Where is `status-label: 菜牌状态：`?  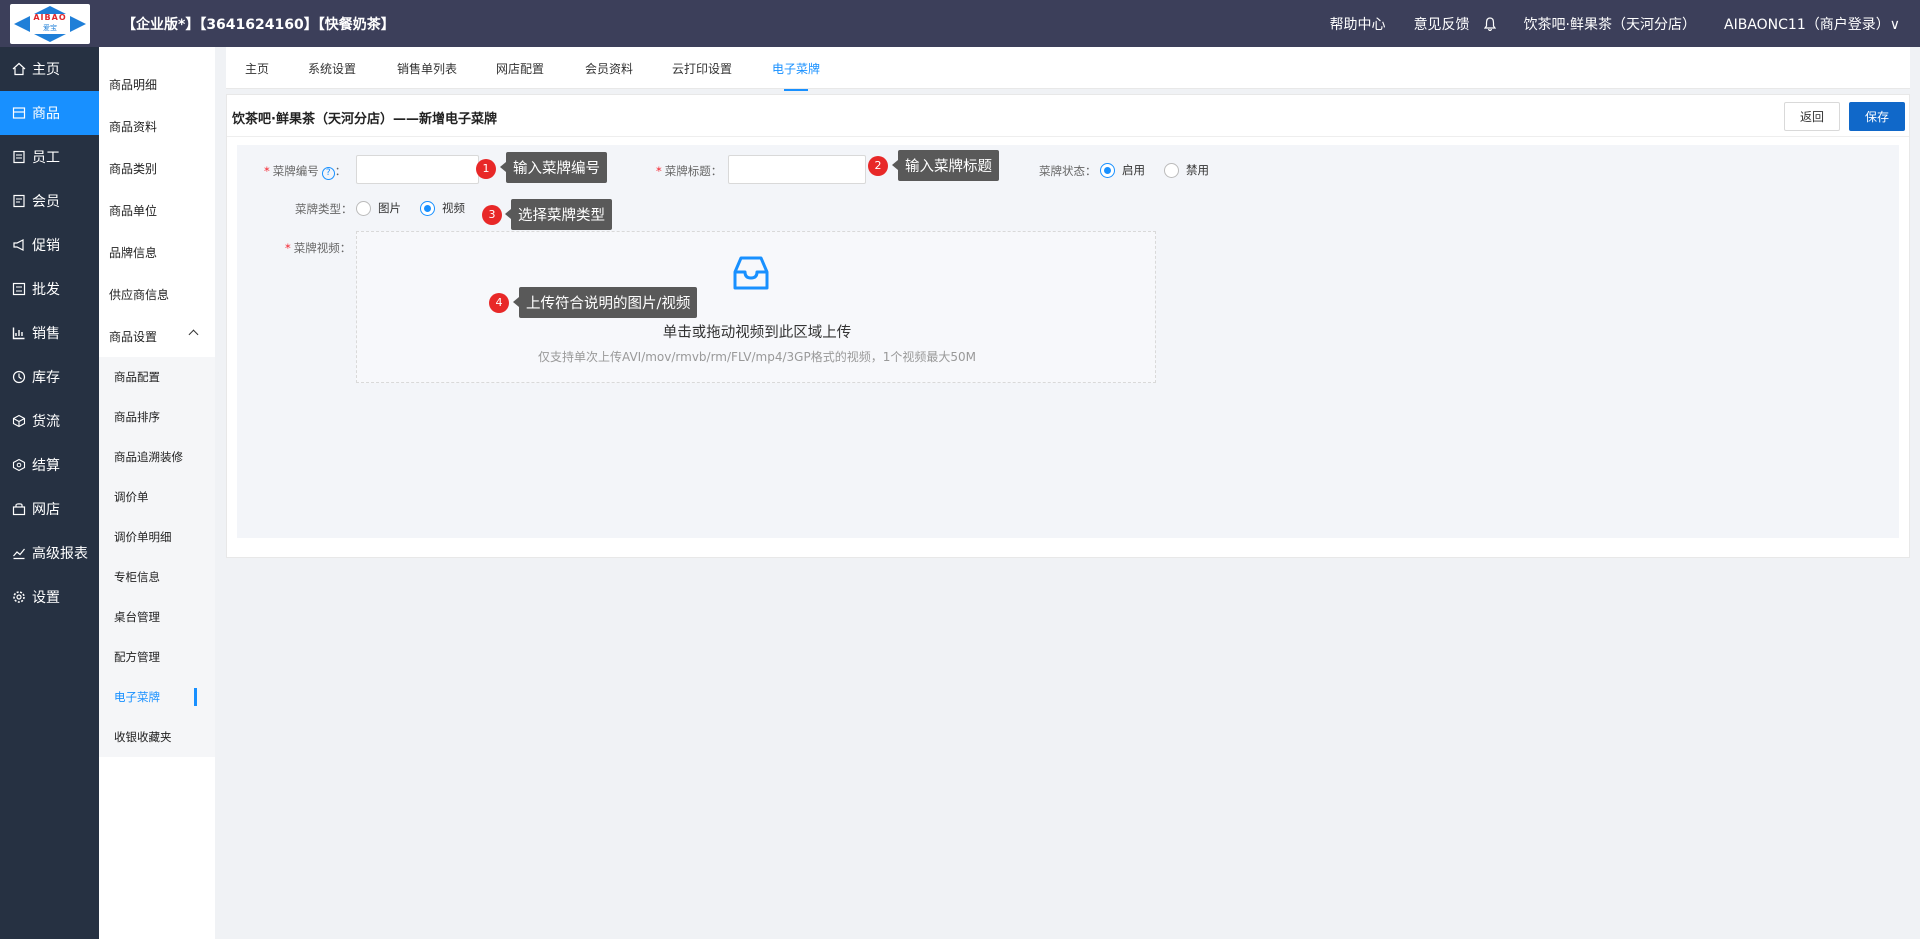 status-label: 菜牌状态： is located at coordinates (1068, 171).